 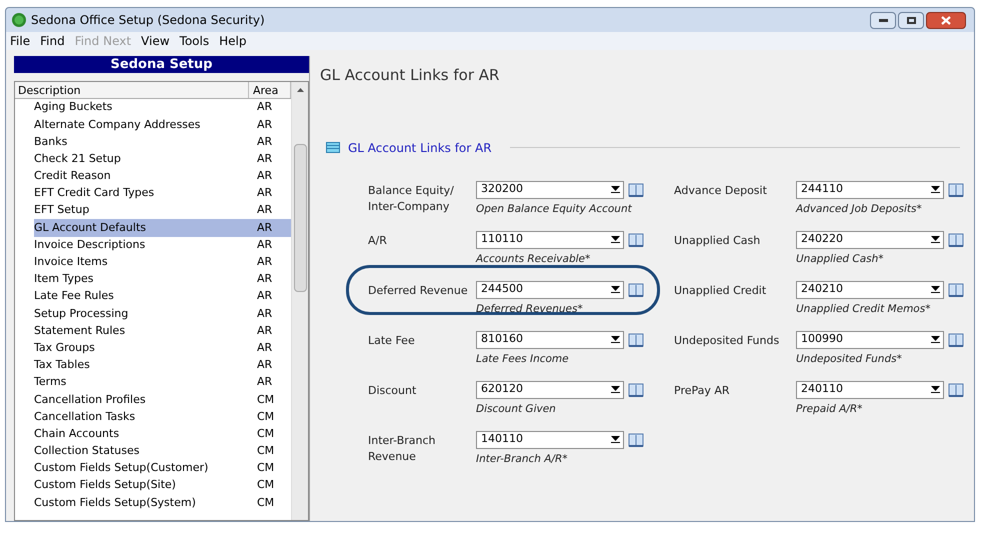 What do you see at coordinates (410, 75) in the screenshot?
I see `page-title: GL Account Links for AR` at bounding box center [410, 75].